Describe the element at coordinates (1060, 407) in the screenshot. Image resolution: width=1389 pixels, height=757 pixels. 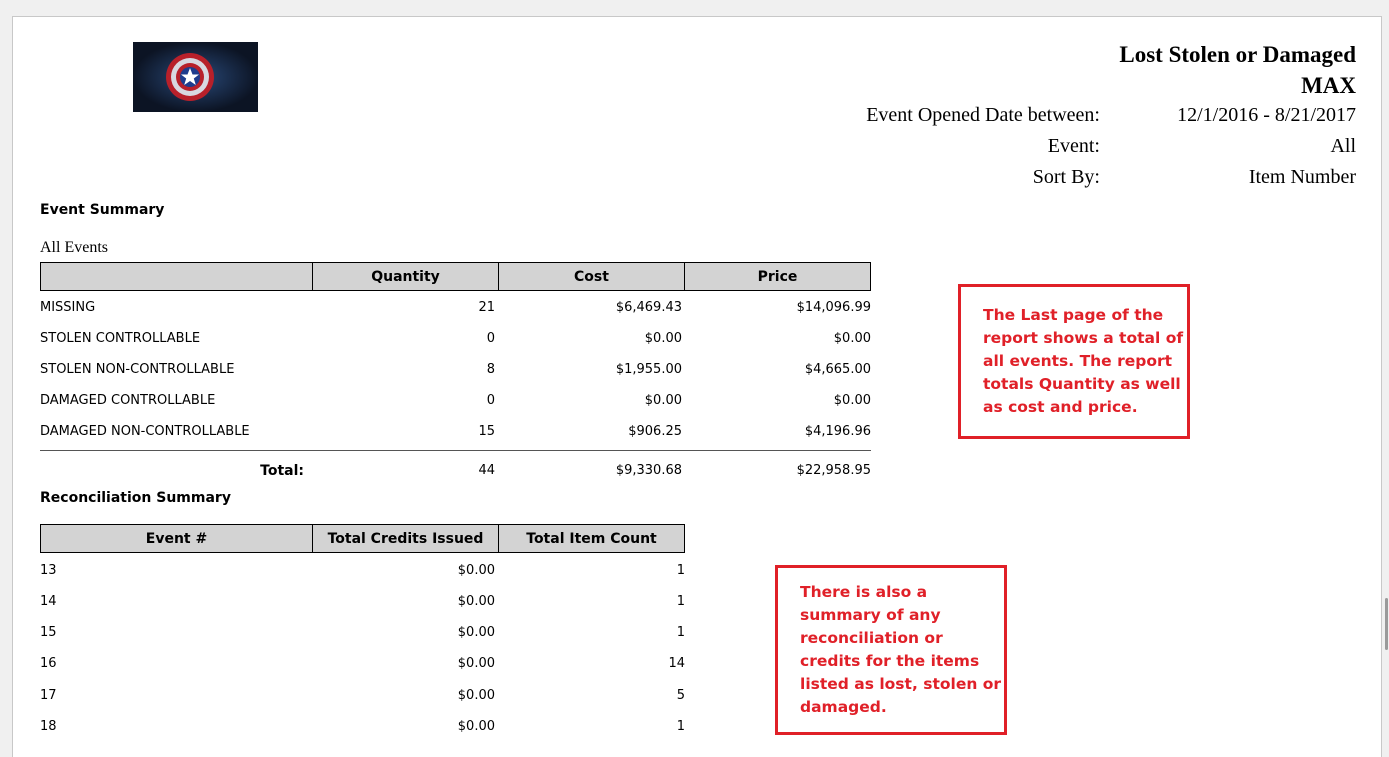
I see `callout-line: as cost and price.` at that location.